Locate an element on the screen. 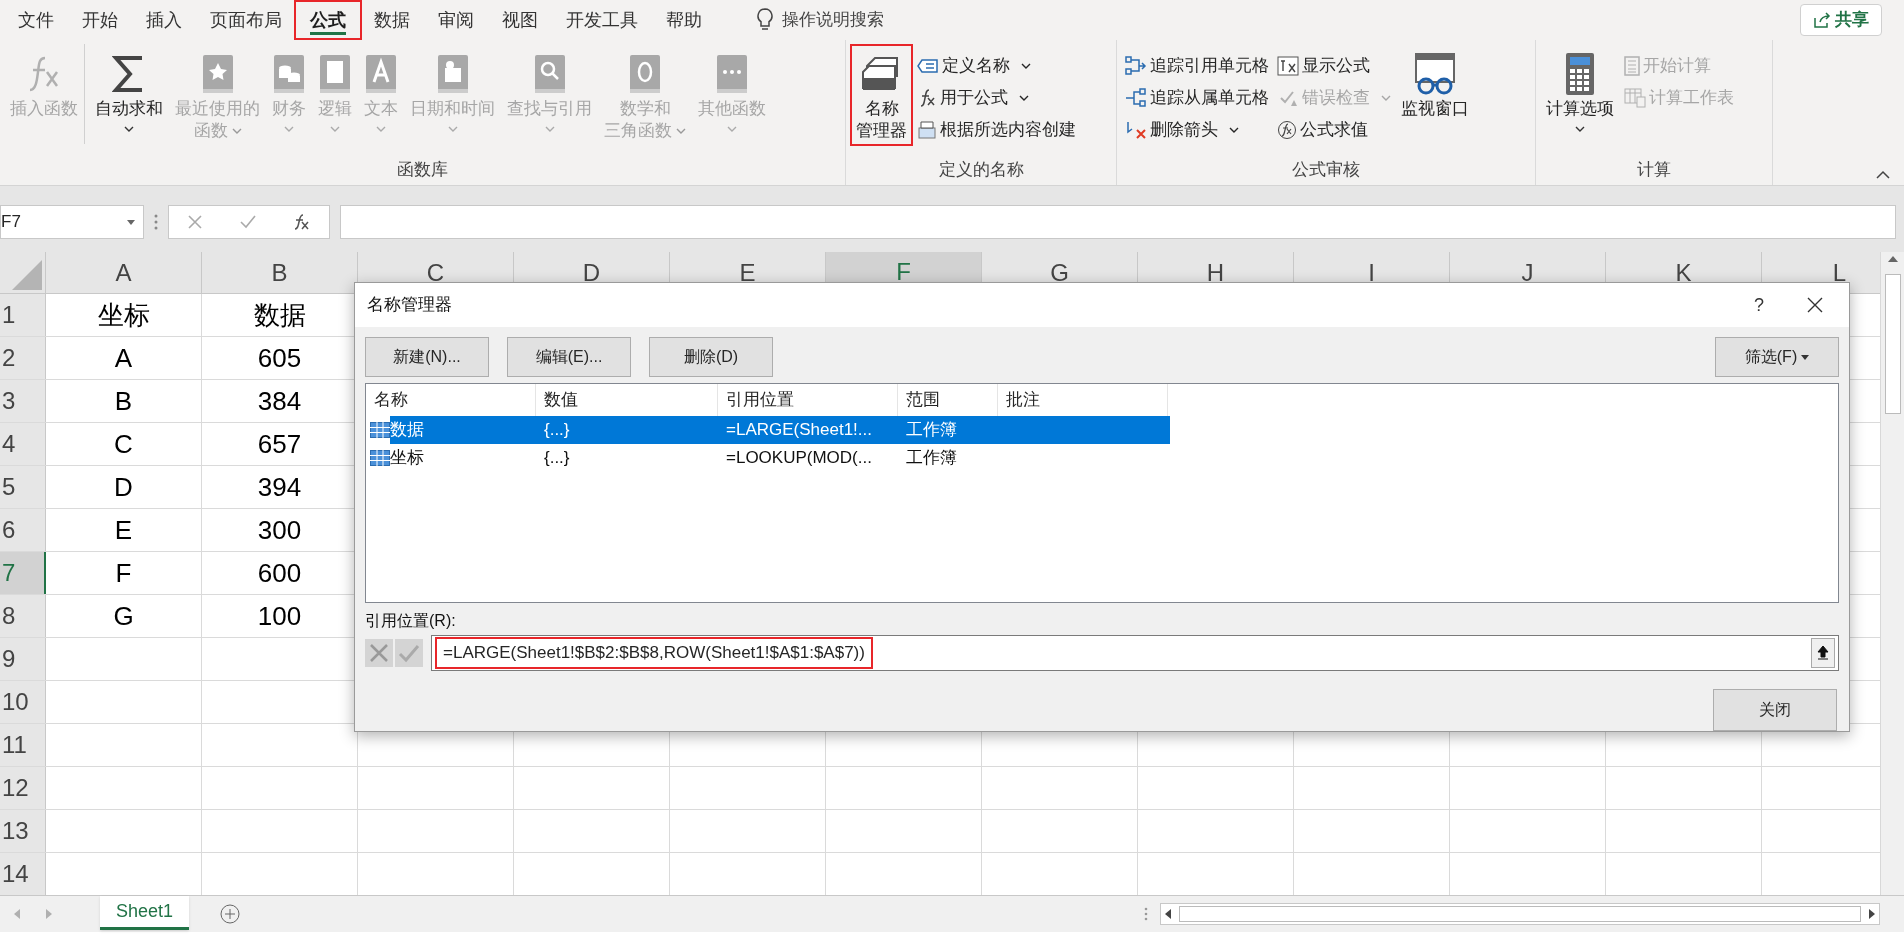 The image size is (1904, 934). add-sheet-icon is located at coordinates (230, 914).